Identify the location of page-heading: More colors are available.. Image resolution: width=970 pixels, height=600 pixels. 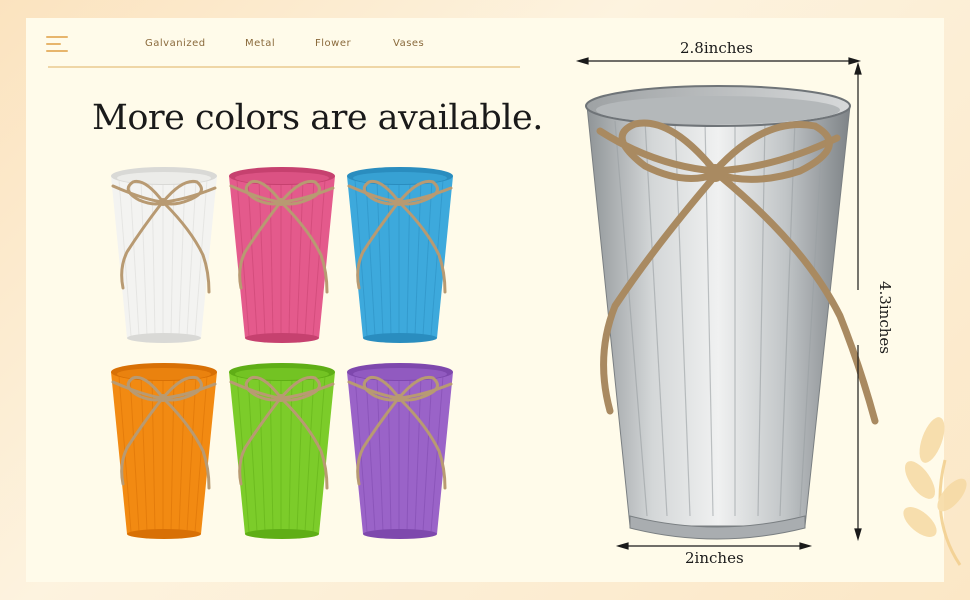
(317, 118).